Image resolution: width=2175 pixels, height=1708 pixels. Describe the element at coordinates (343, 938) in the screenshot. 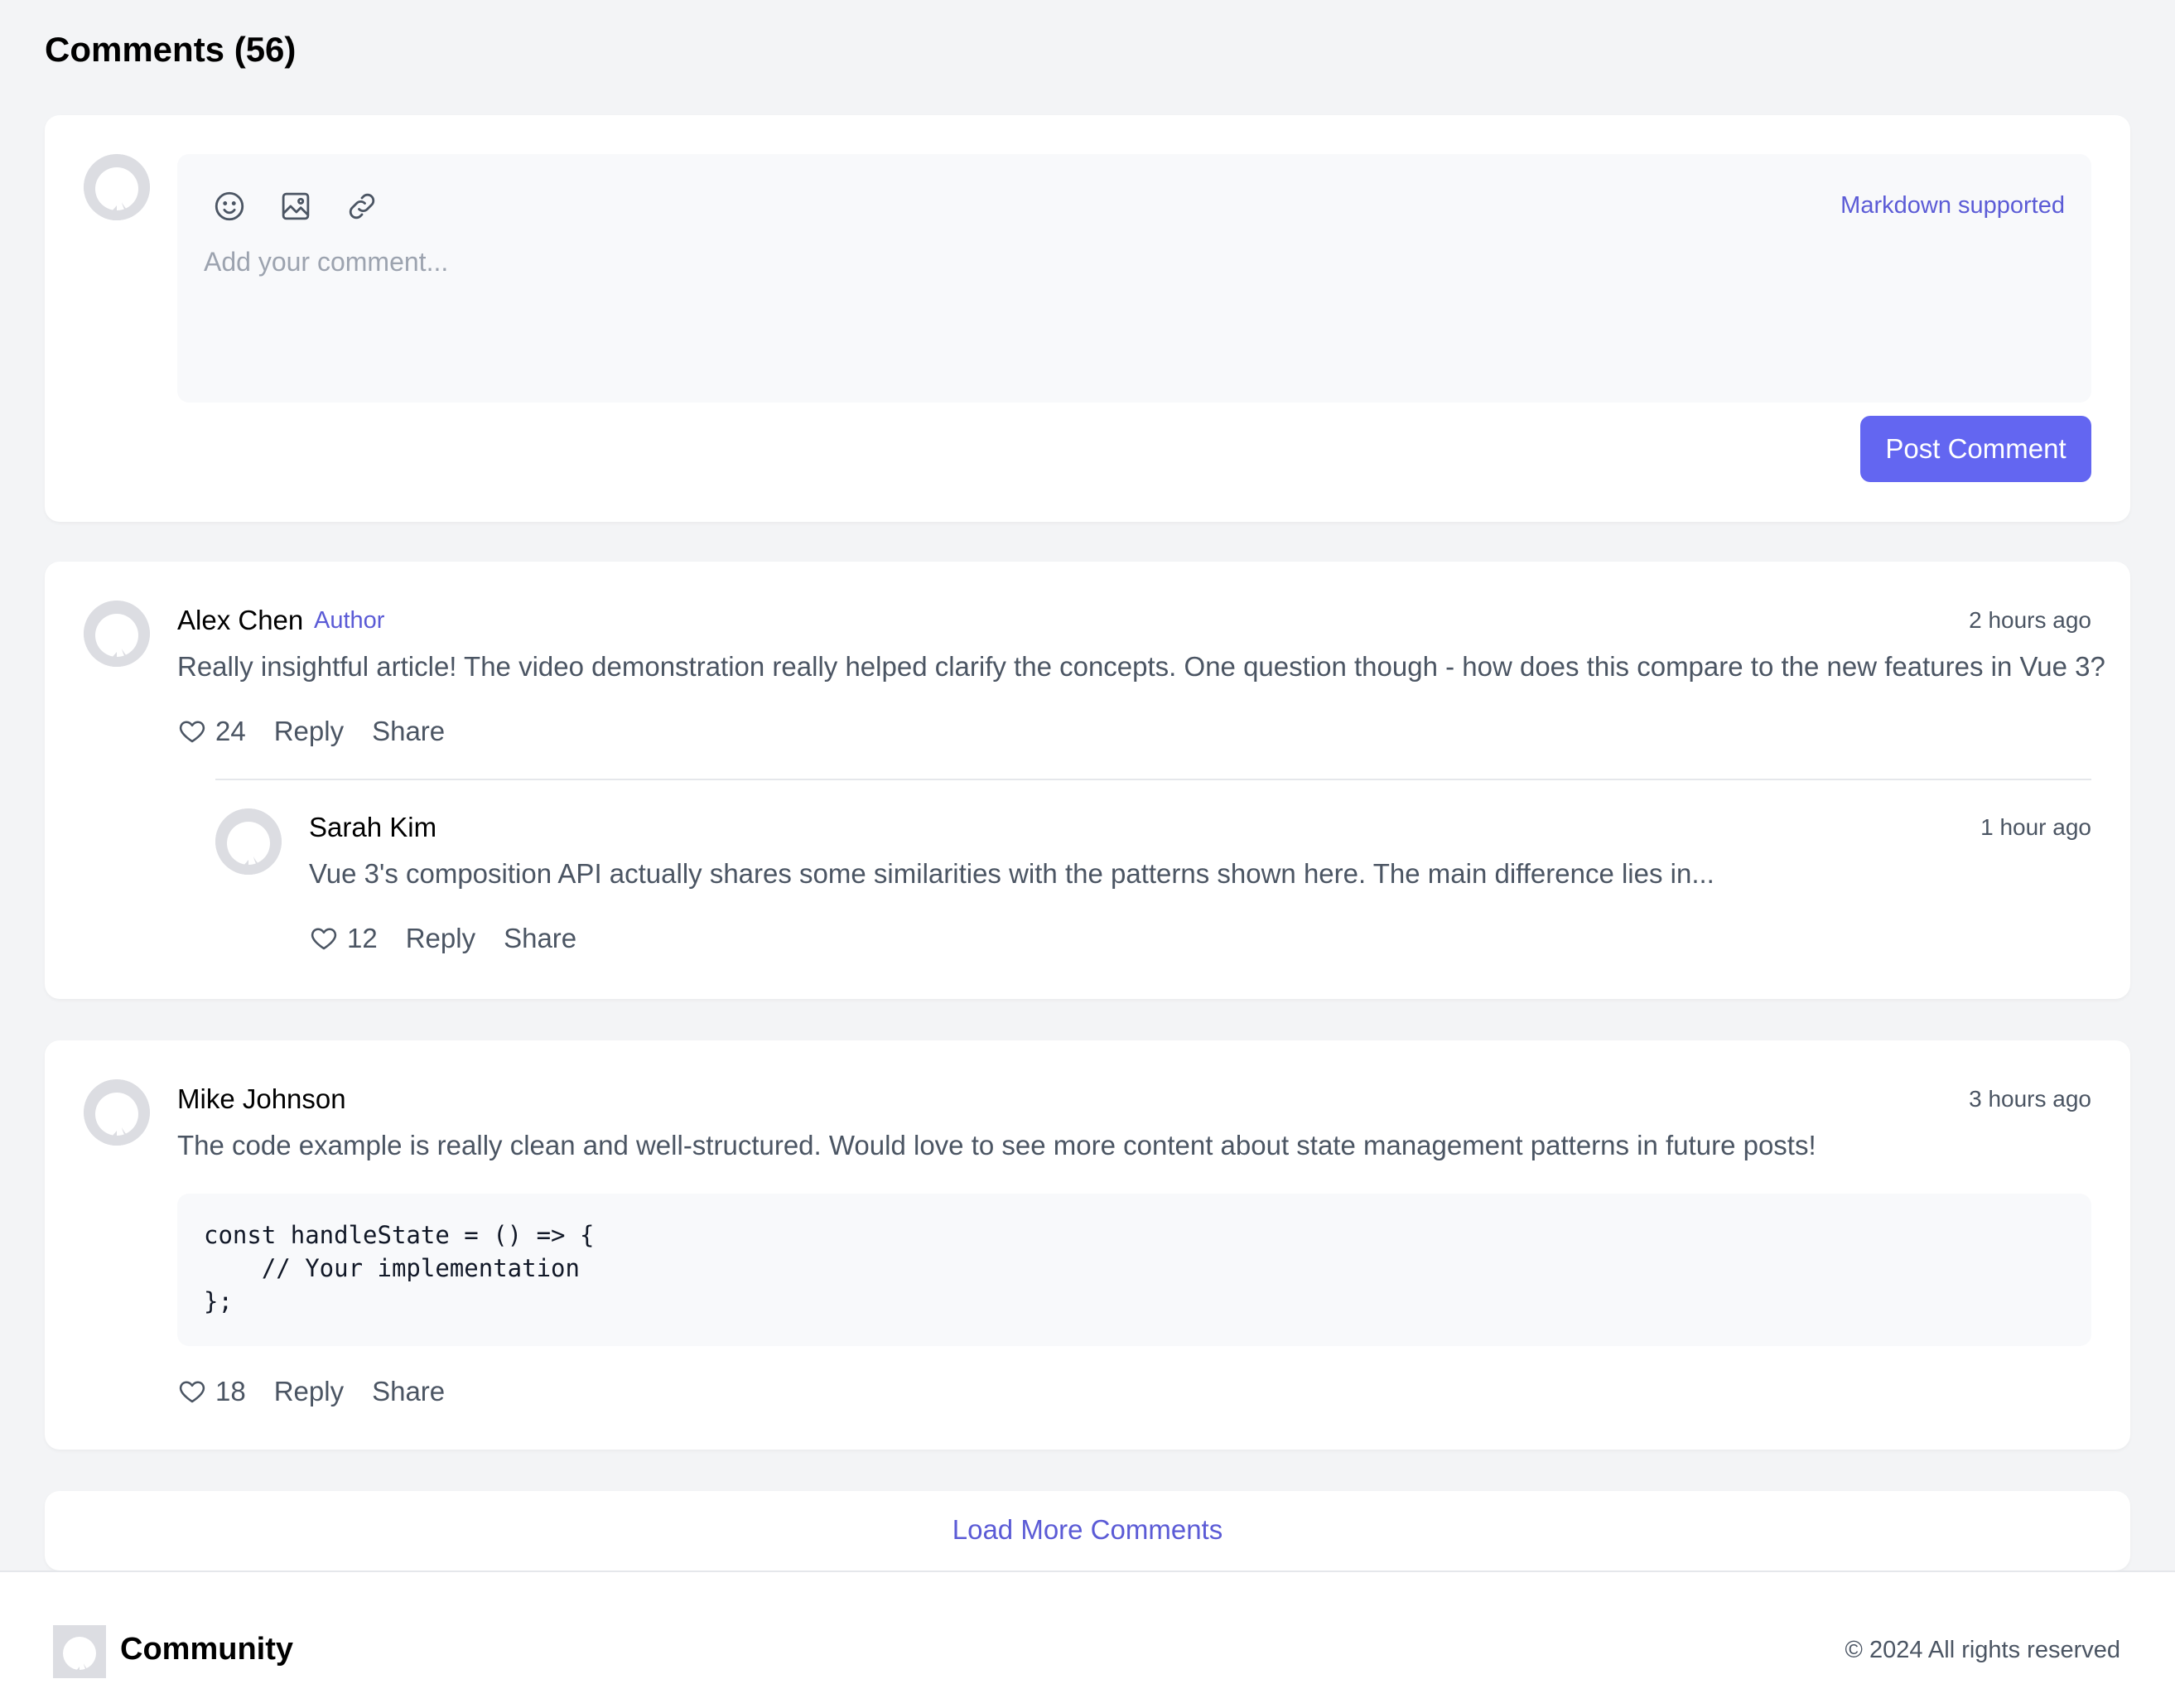

I see `like-button: 12` at that location.